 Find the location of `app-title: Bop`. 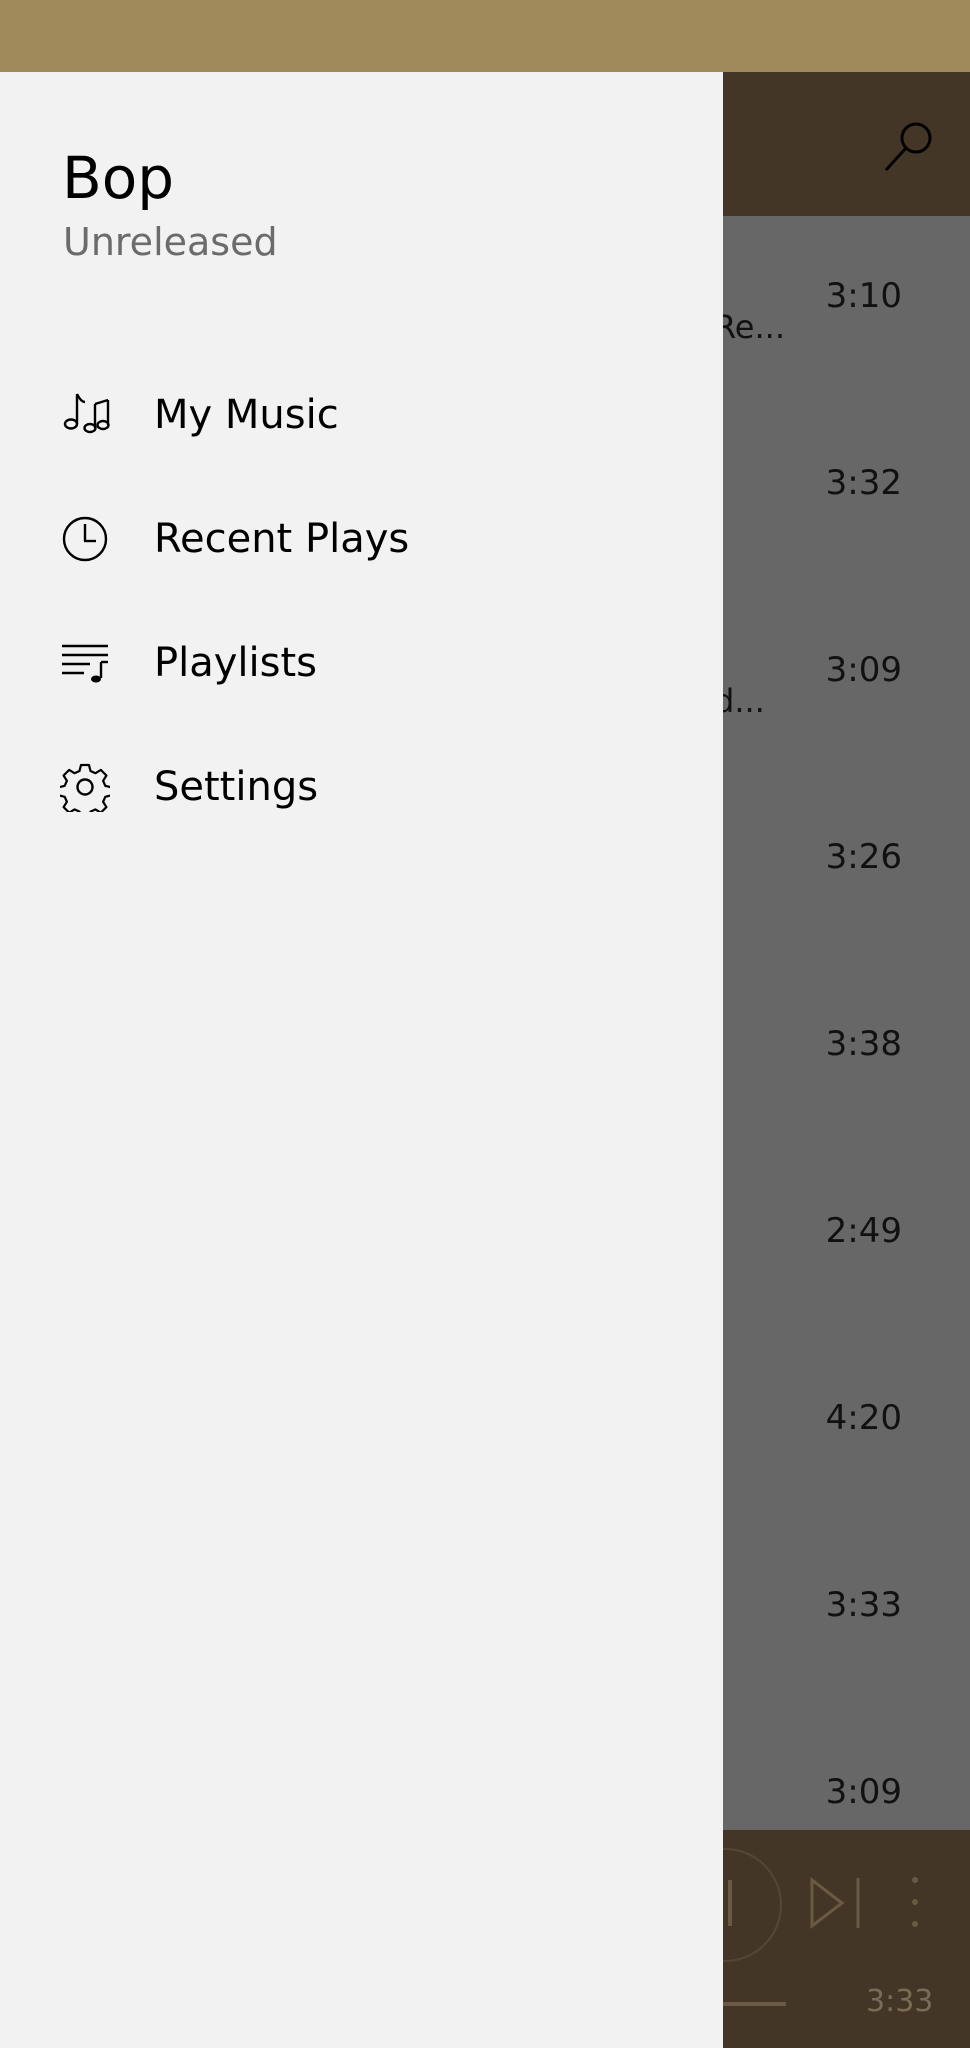

app-title: Bop is located at coordinates (118, 178).